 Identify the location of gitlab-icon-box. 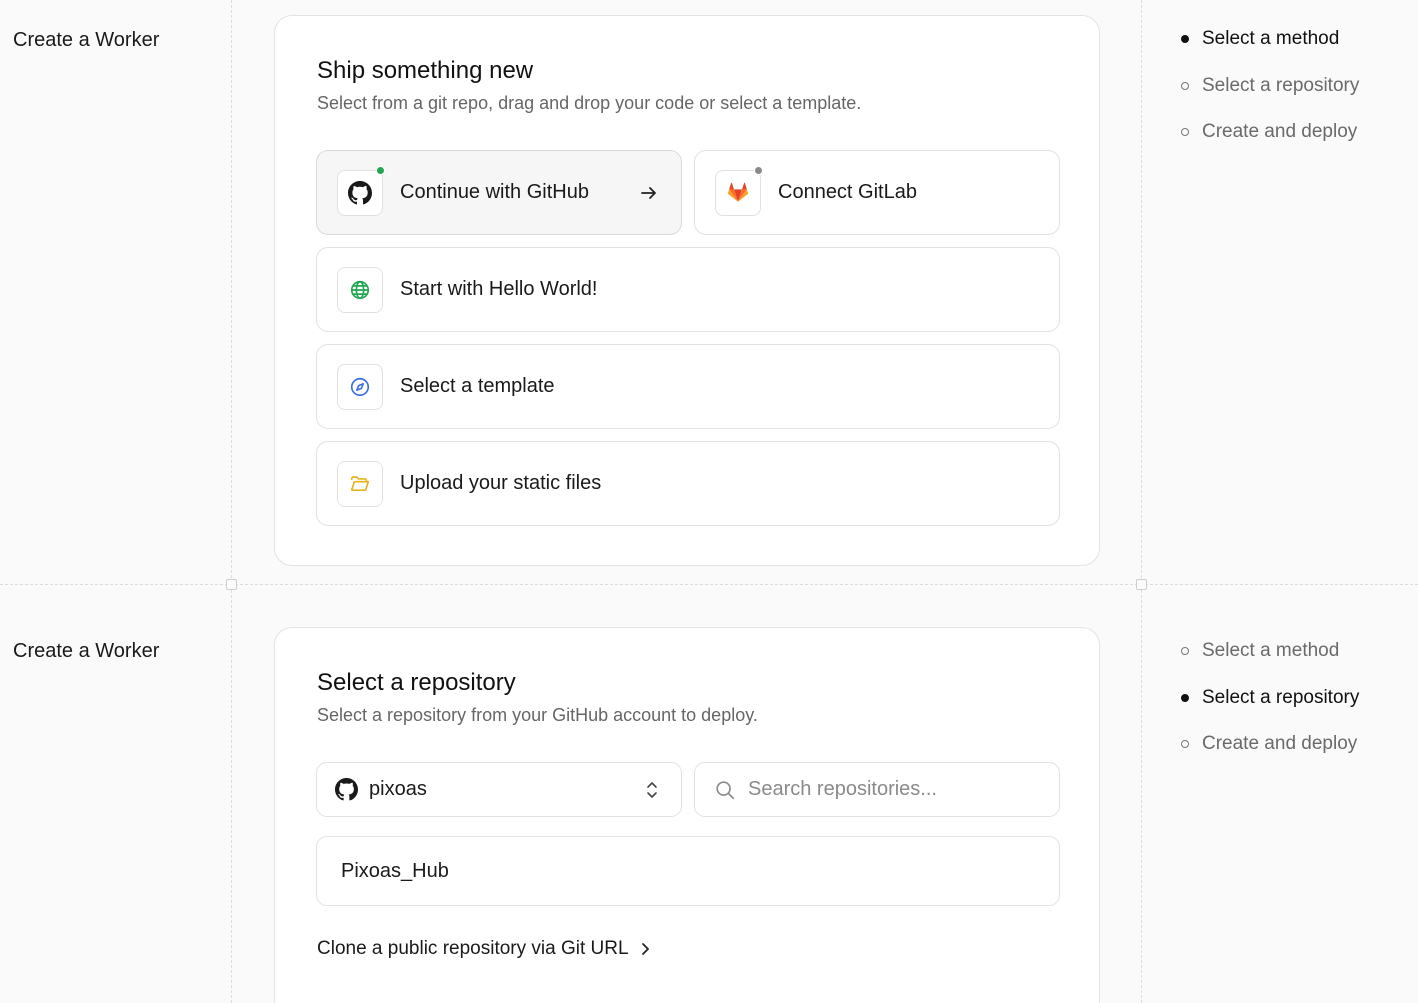
(739, 190).